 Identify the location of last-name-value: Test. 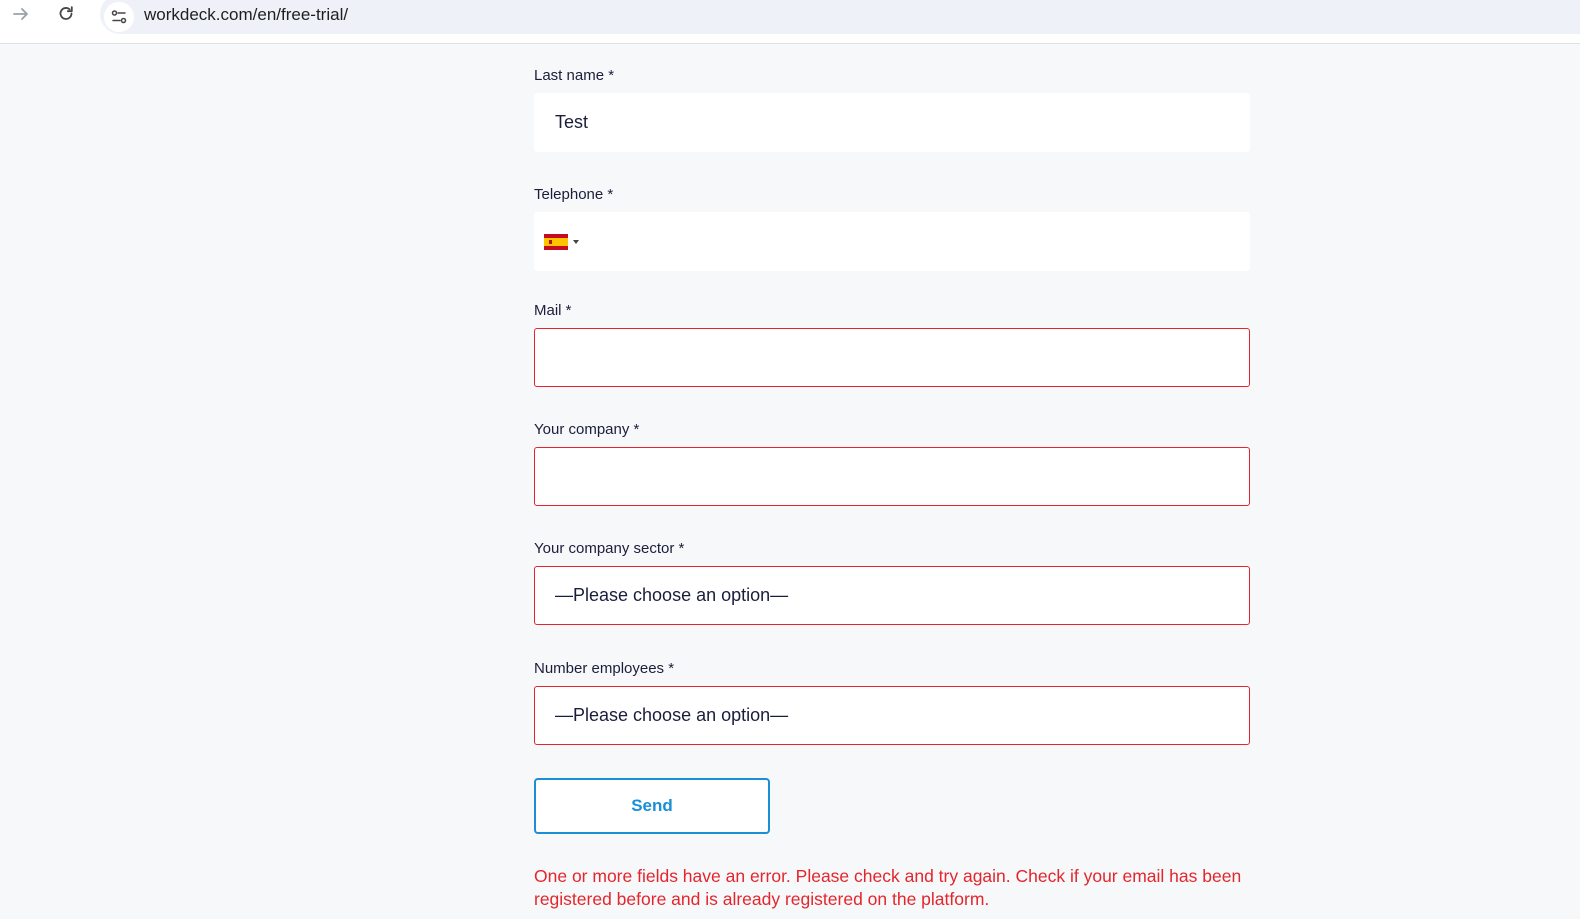
(572, 122).